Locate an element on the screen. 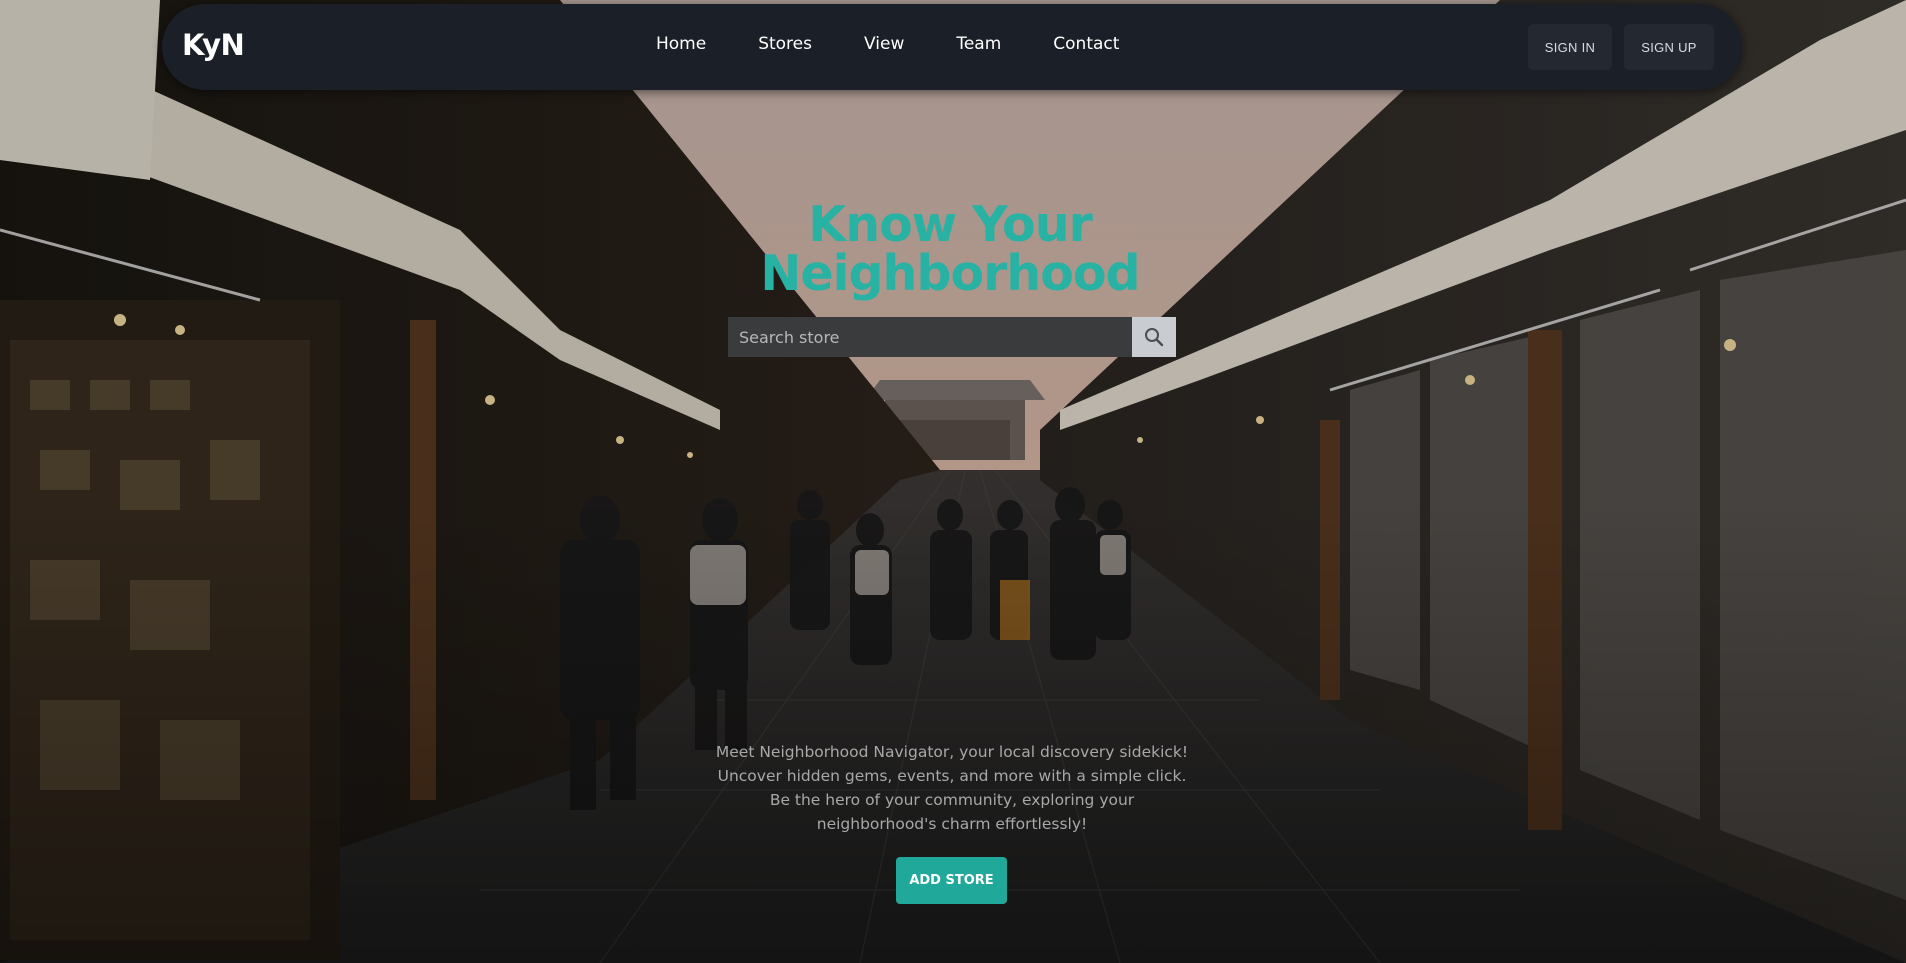 The height and width of the screenshot is (963, 1906). search-icon is located at coordinates (1154, 337).